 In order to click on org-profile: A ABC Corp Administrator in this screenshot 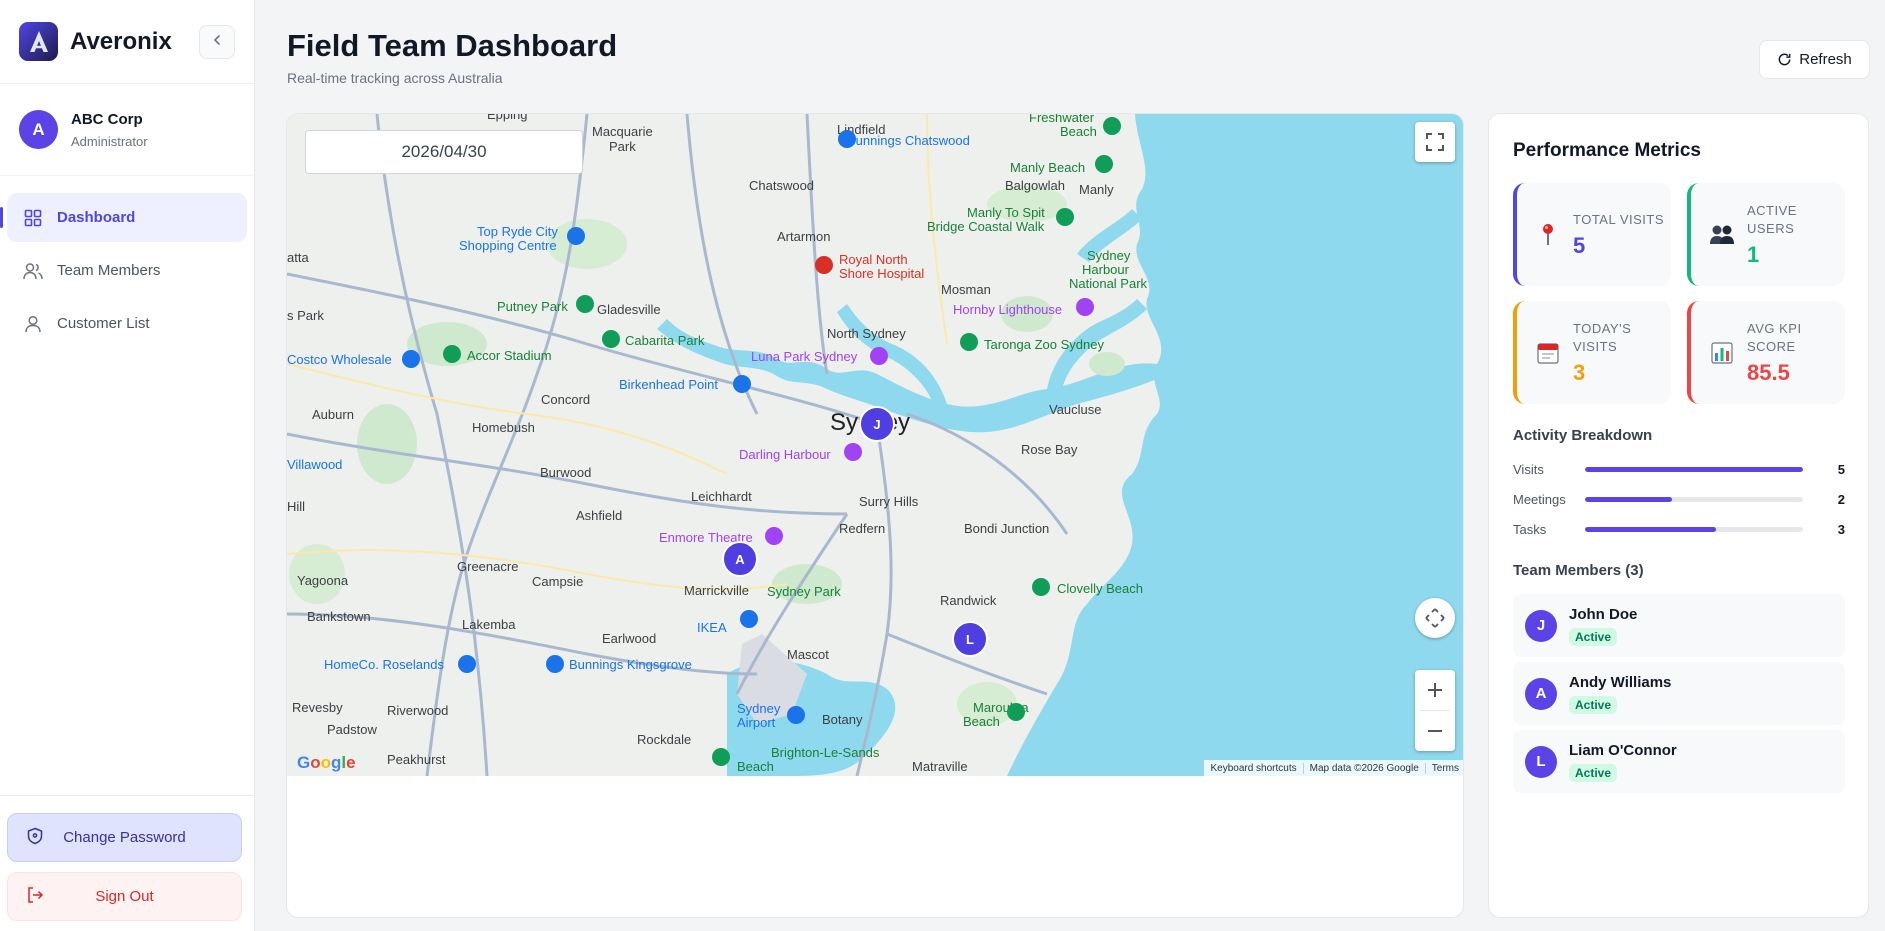, I will do `click(127, 130)`.